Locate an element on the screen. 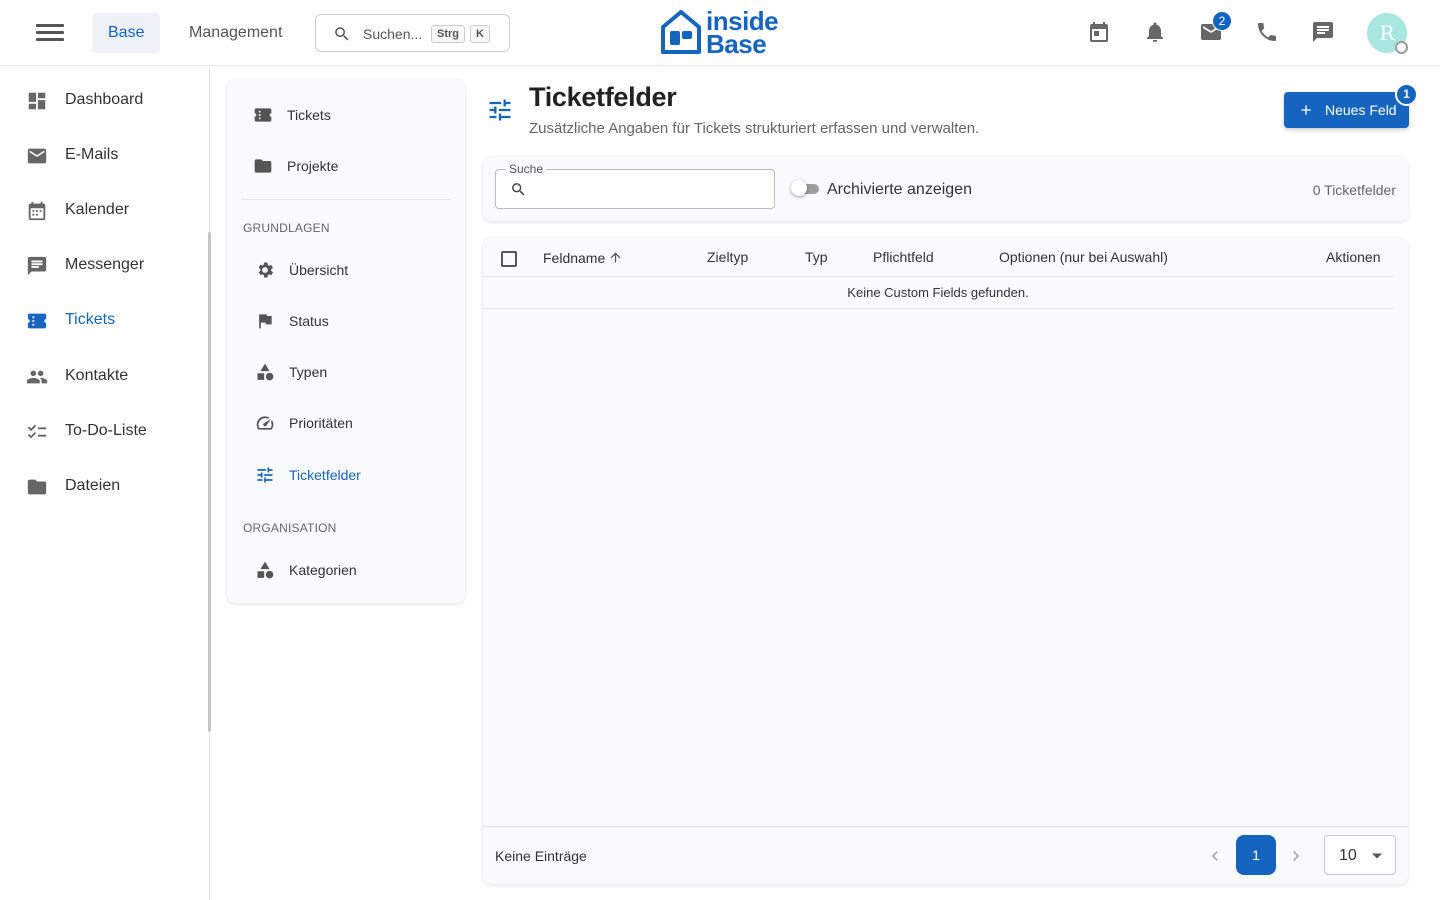 The width and height of the screenshot is (1440, 900). chevron-right-icon is located at coordinates (1296, 856).